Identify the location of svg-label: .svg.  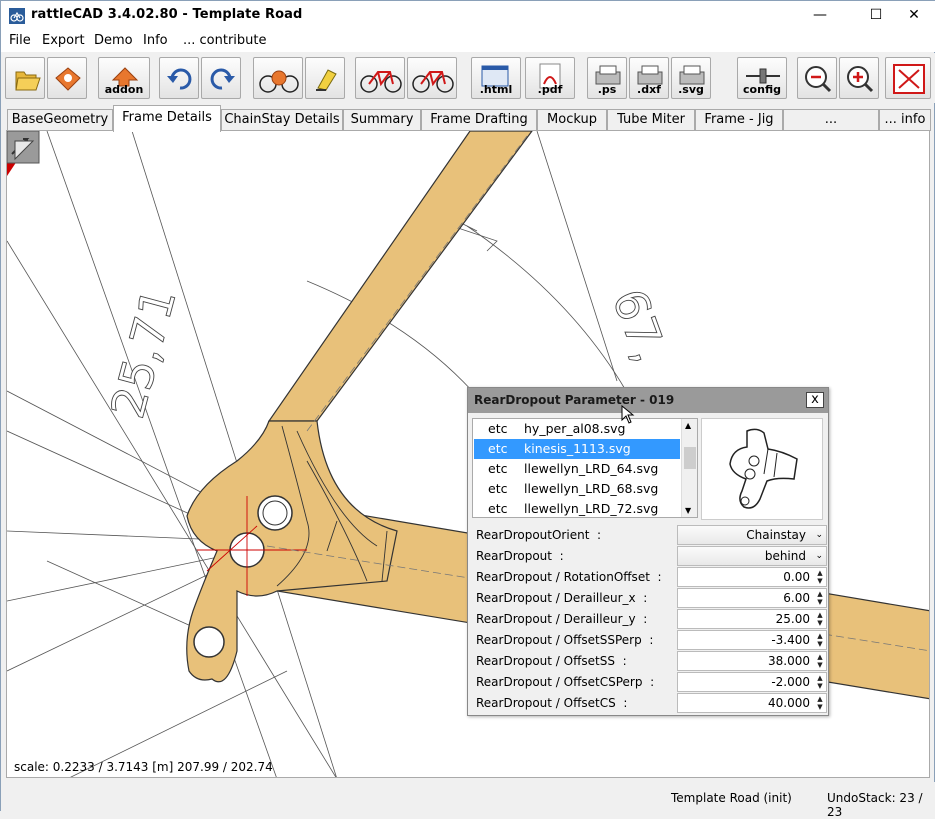
(691, 89).